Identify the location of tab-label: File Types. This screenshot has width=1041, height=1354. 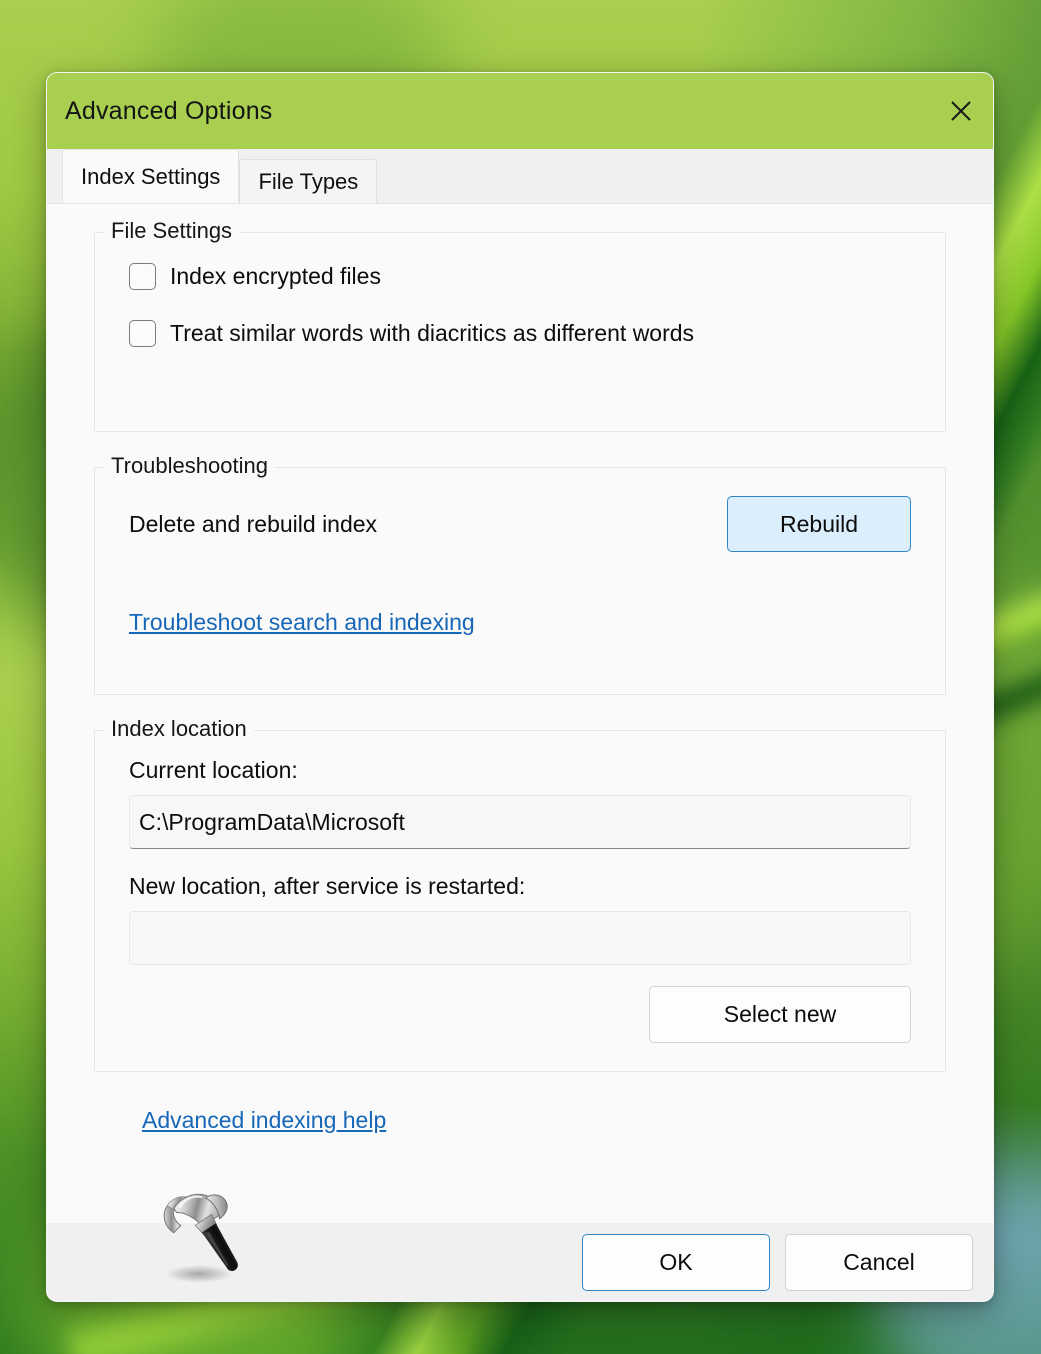
(308, 181).